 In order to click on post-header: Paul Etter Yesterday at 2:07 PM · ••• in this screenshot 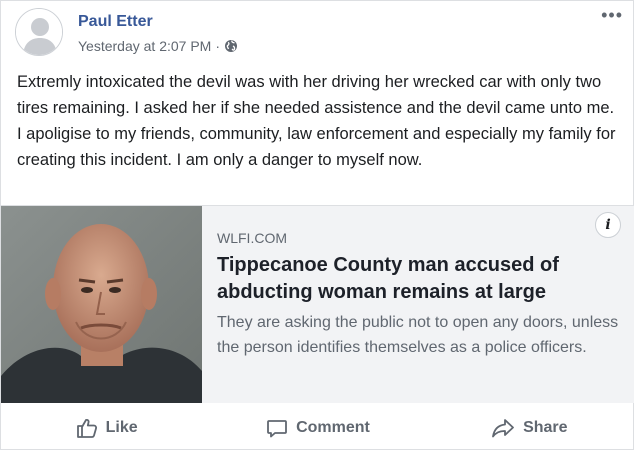, I will do `click(317, 34)`.